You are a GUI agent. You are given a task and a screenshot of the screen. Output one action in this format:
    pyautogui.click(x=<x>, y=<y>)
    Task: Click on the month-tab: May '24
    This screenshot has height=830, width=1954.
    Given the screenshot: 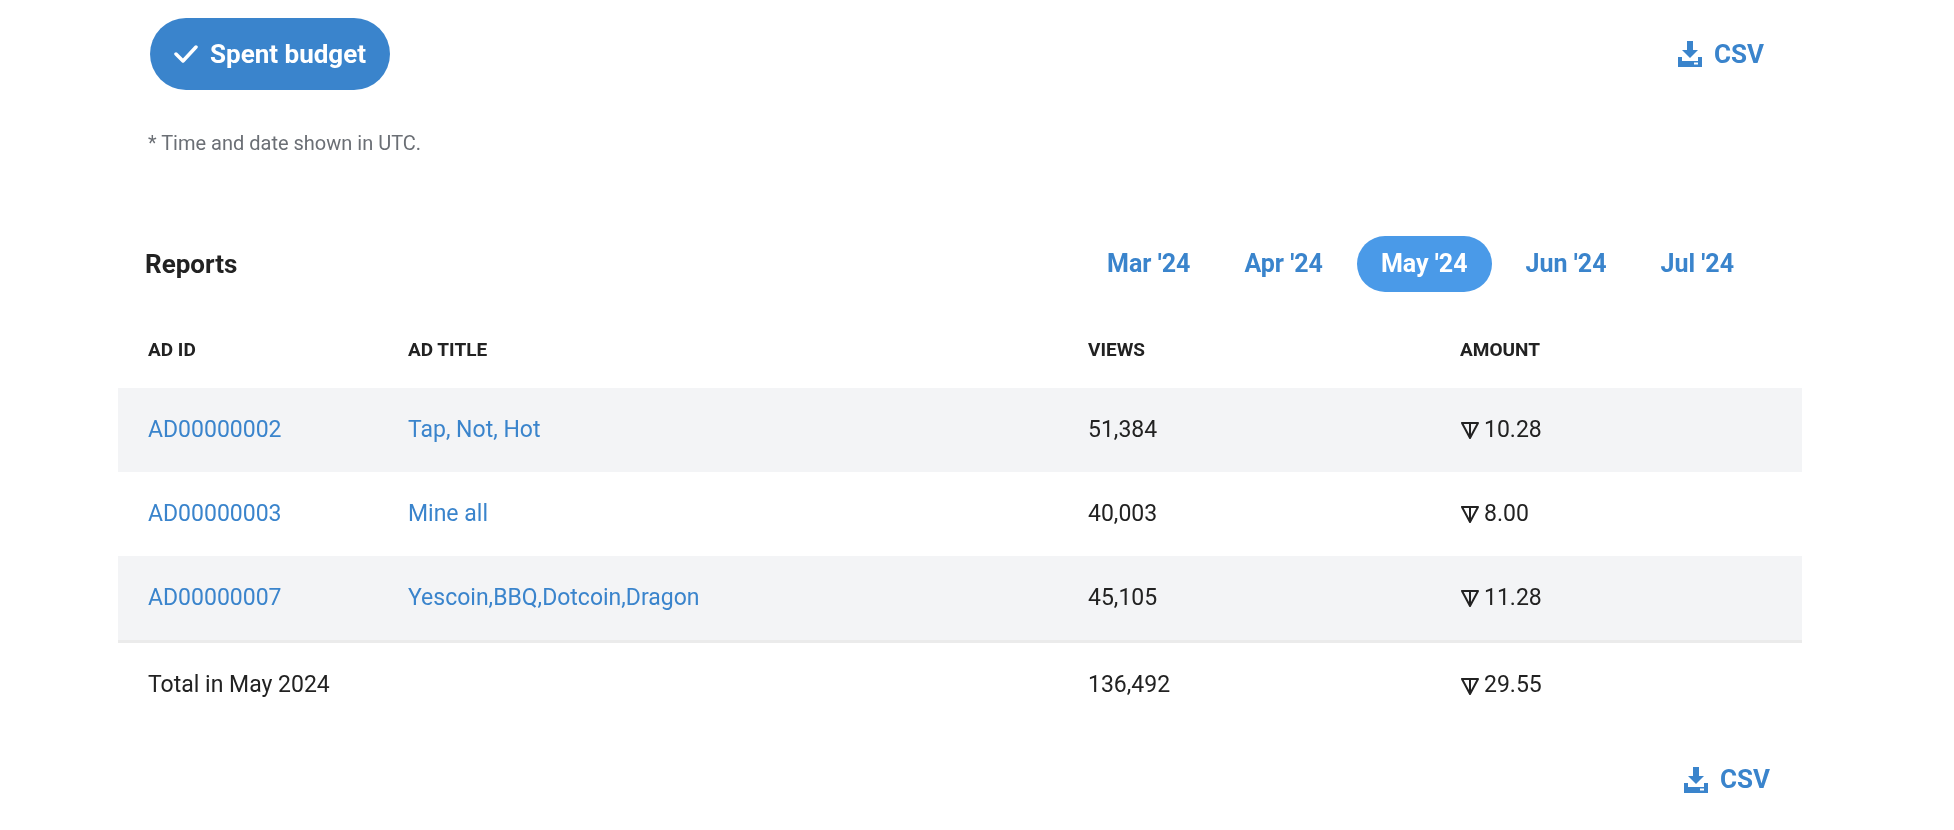 What is the action you would take?
    pyautogui.click(x=1424, y=264)
    